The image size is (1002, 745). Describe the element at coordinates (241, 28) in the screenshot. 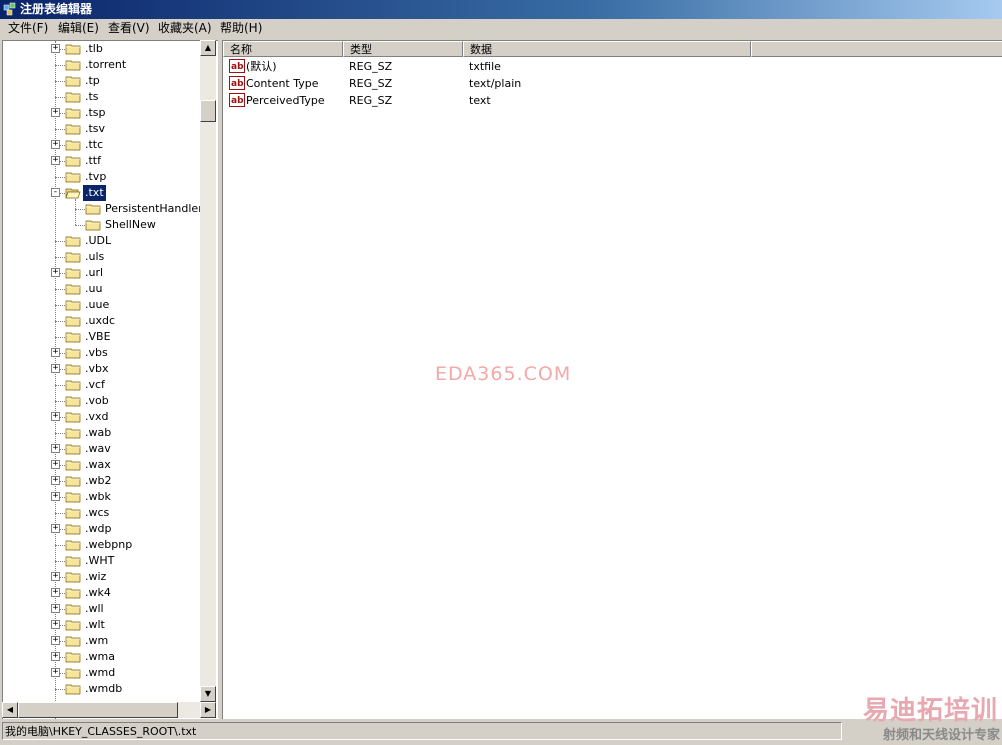

I see `menu-help: 帮助(H)` at that location.